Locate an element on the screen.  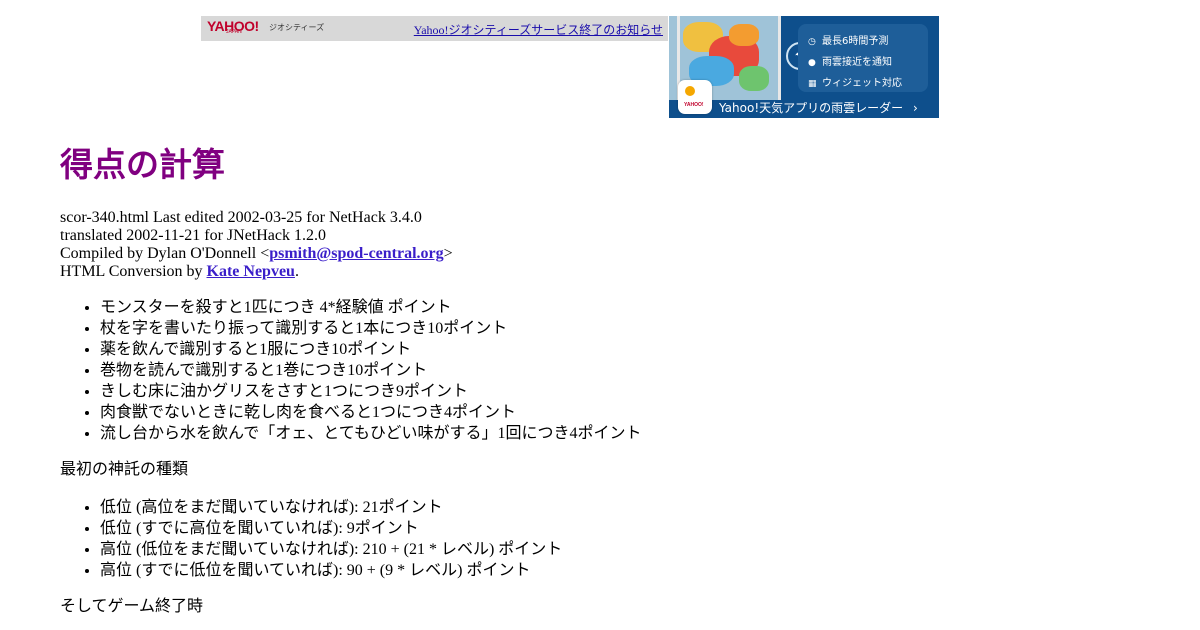
clock-icon: ◷ is located at coordinates (812, 42).